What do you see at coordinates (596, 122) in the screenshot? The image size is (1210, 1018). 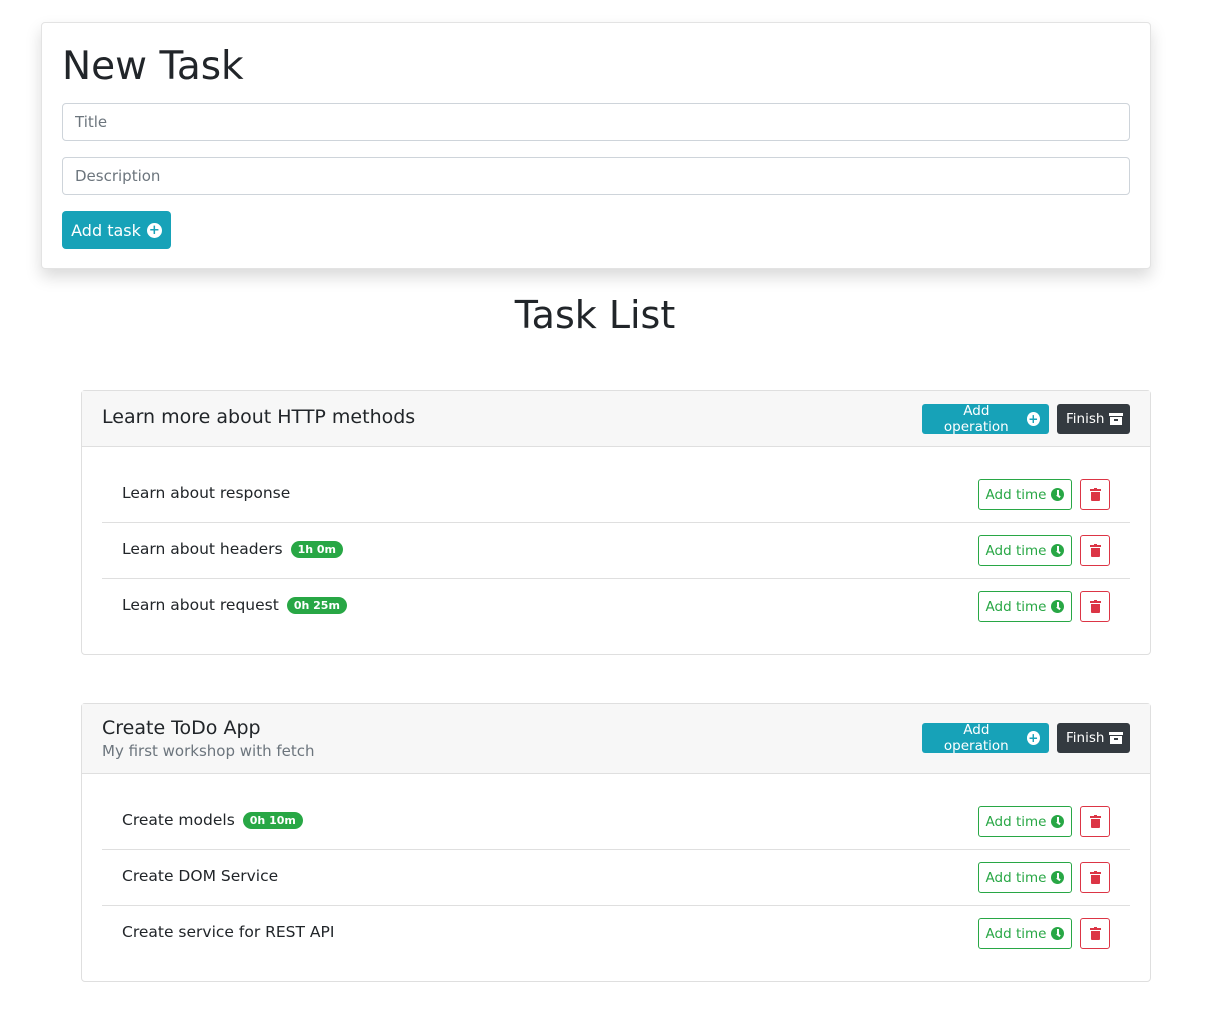 I see `title-input` at bounding box center [596, 122].